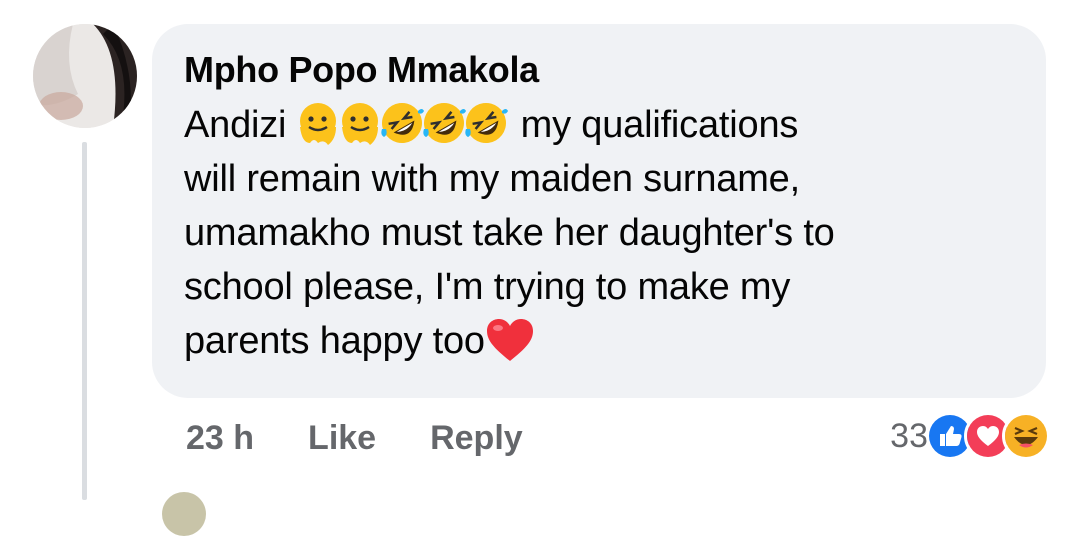 This screenshot has height=536, width=1080. I want to click on comment-line-5: parents happy too, so click(334, 341).